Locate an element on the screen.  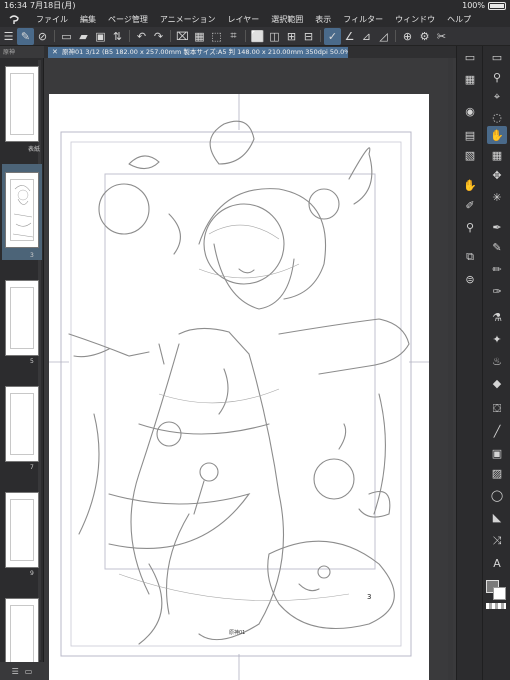
sub-tool-strip: ▭ ▦ ◉ ▤ ▧ ✋ ✐ ⚲ ⧉ ⊜ is located at coordinates (469, 363).